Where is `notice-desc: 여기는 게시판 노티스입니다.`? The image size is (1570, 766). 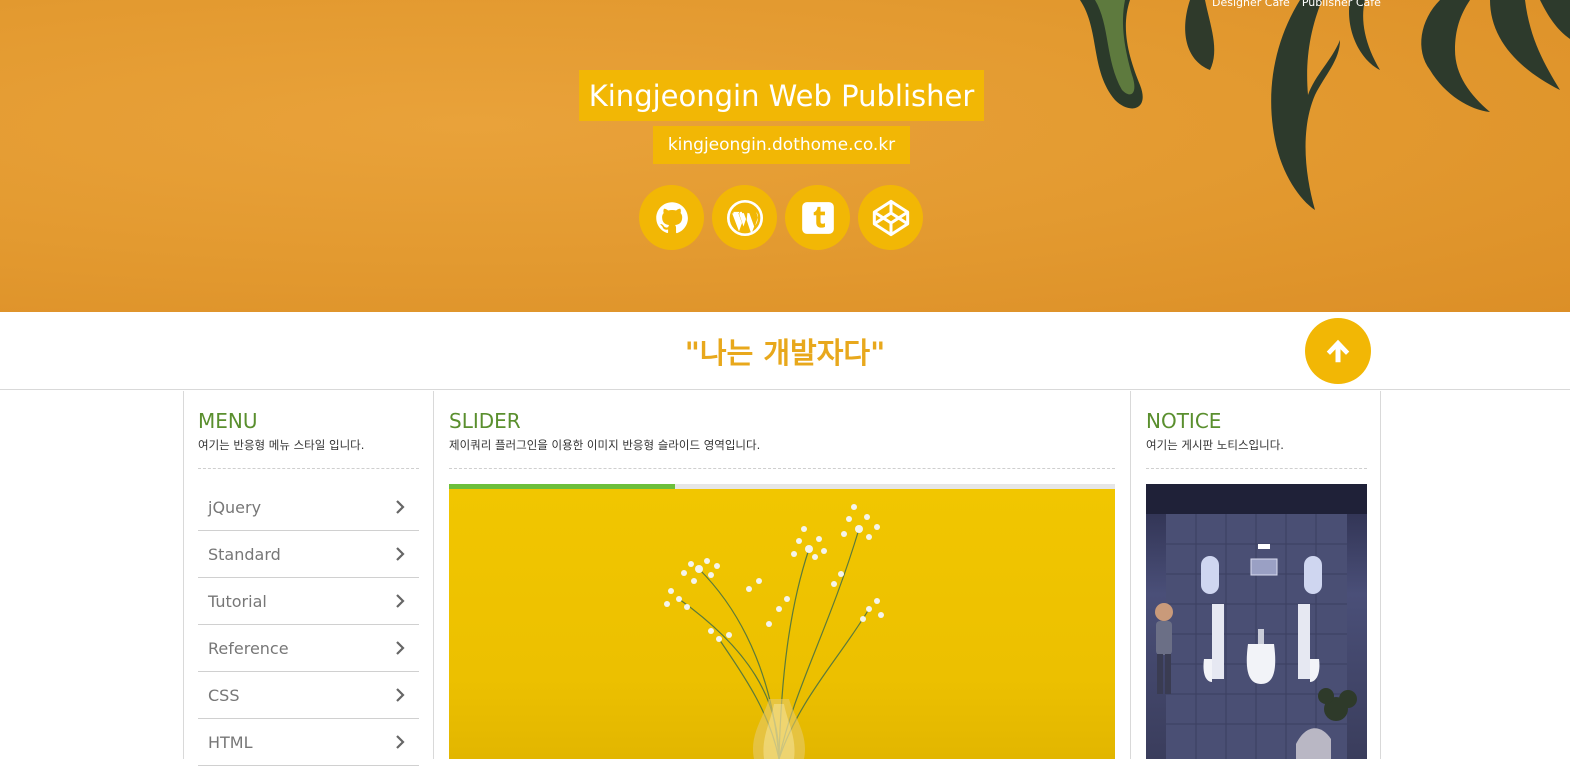 notice-desc: 여기는 게시판 노티스입니다. is located at coordinates (1215, 445).